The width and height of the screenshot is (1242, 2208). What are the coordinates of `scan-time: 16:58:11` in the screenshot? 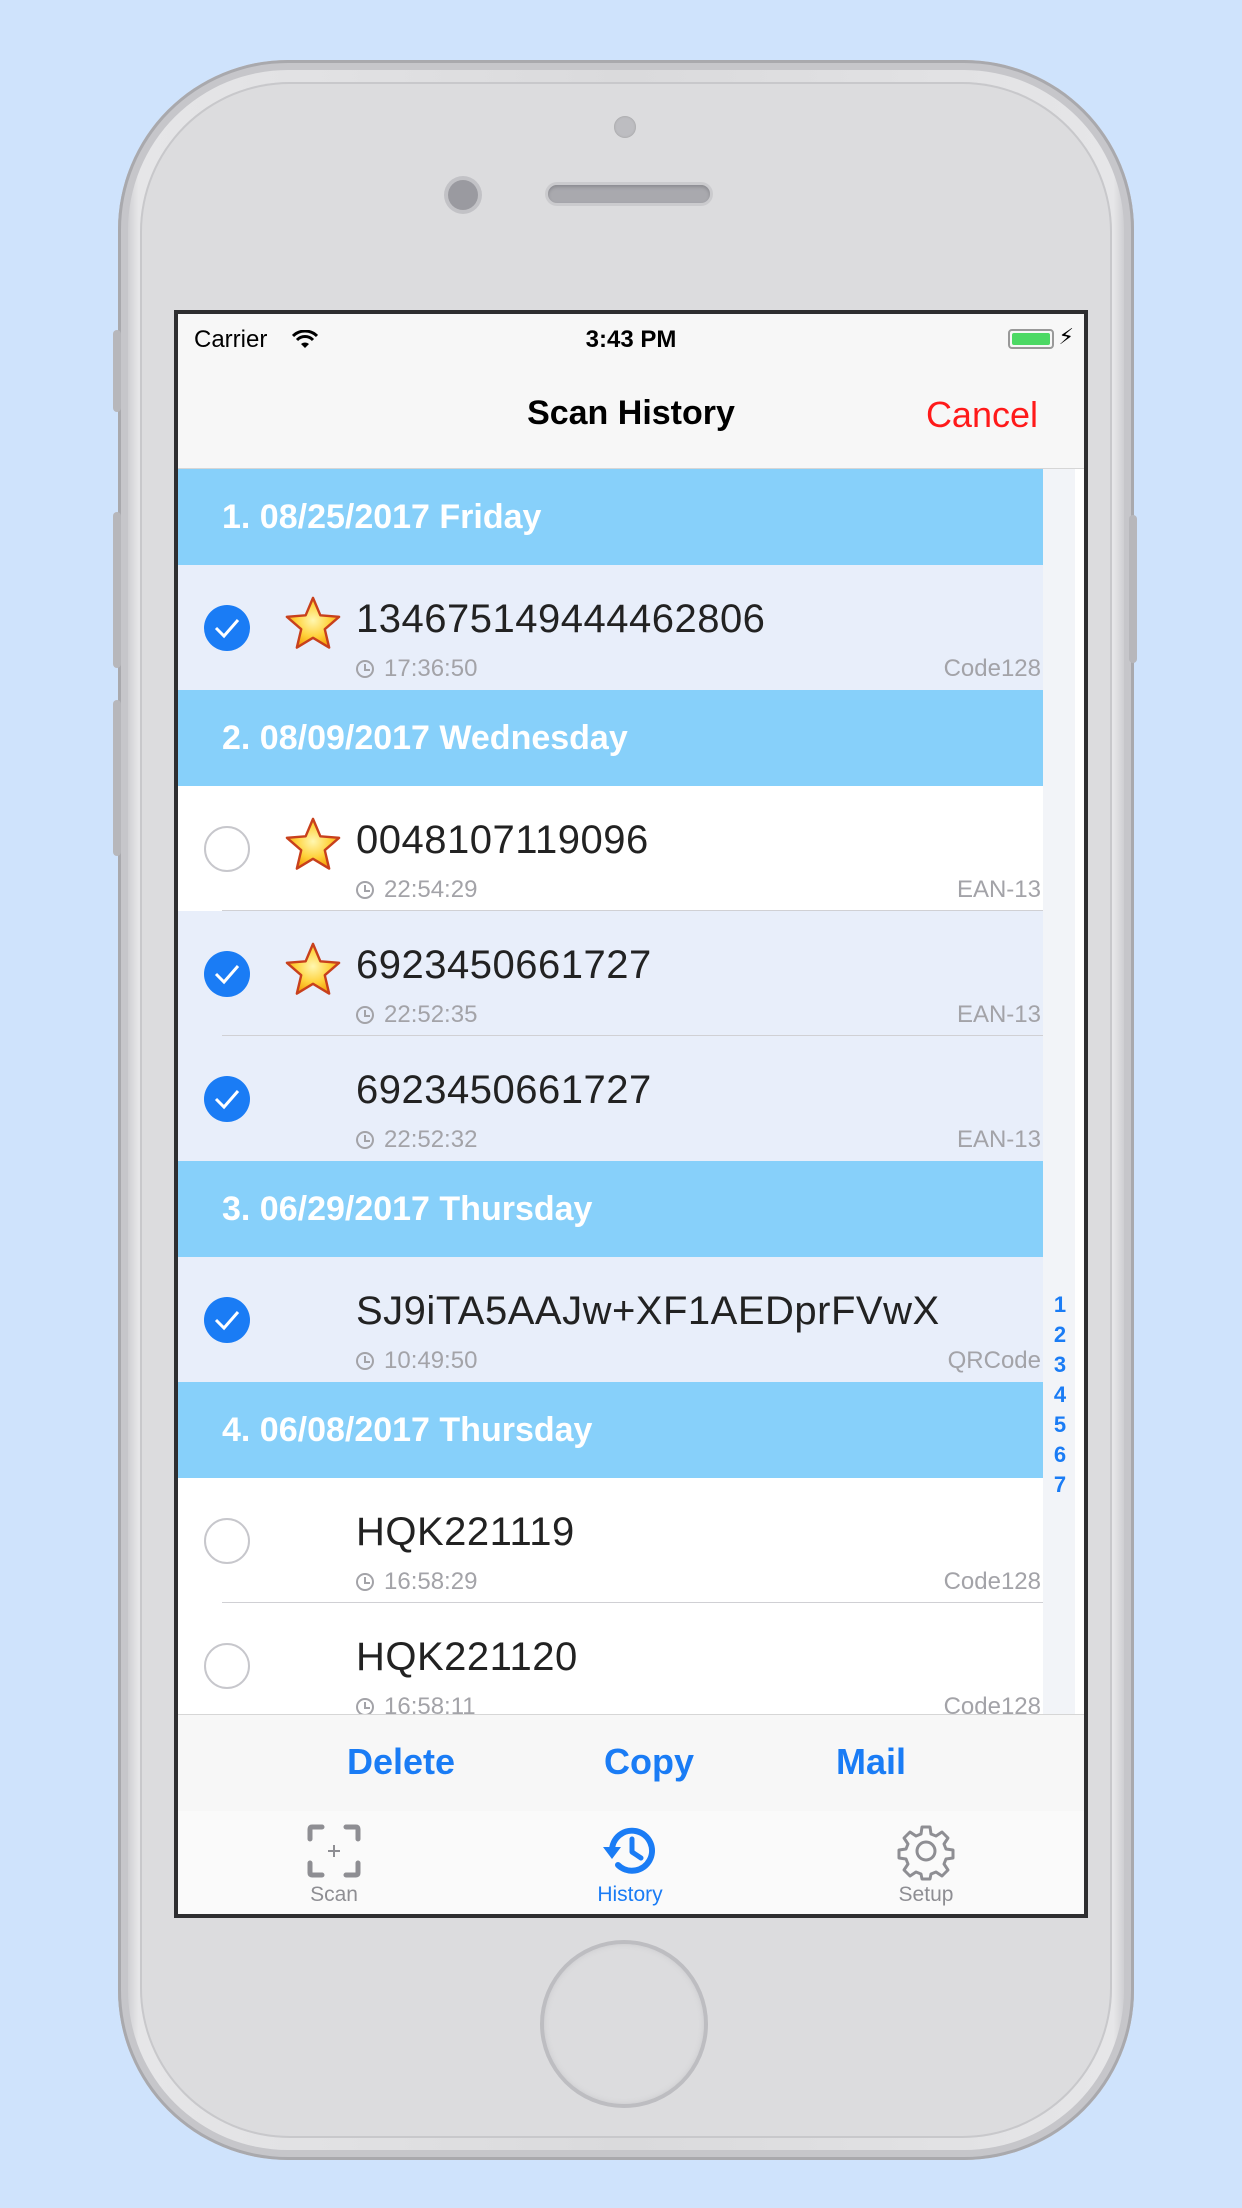 It's located at (416, 1703).